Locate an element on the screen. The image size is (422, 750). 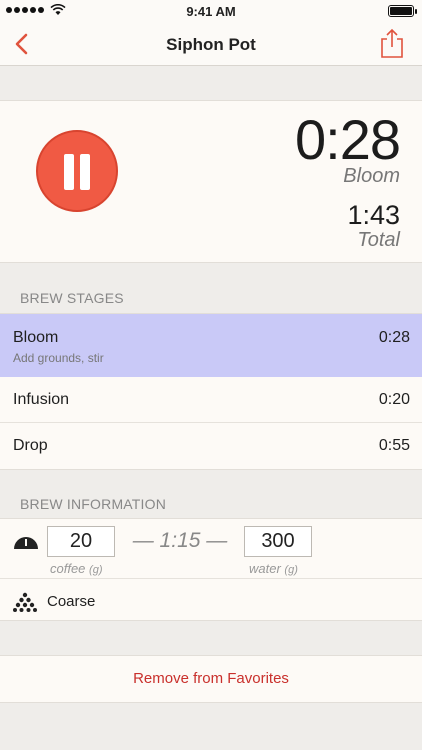
remove-from-favorites-button: Remove from Favorites is located at coordinates (211, 679).